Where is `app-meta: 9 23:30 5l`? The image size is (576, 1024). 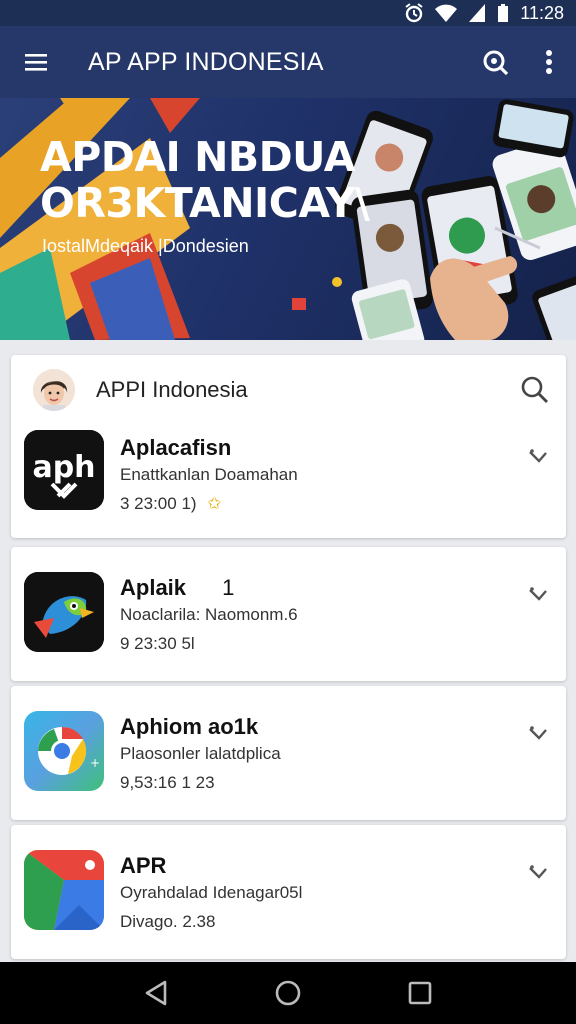
app-meta: 9 23:30 5l is located at coordinates (157, 643).